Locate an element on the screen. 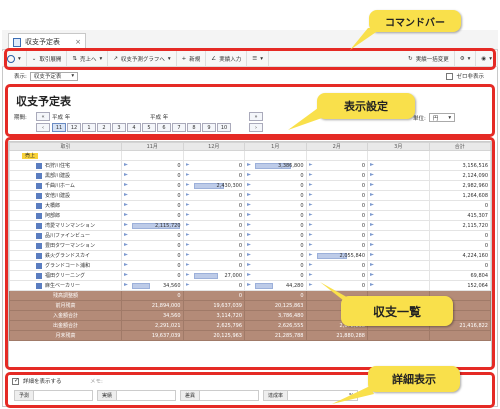 Image resolution: width=500 pixels, height=409 pixels. callout-display-settings-tail is located at coordinates (305, 119).